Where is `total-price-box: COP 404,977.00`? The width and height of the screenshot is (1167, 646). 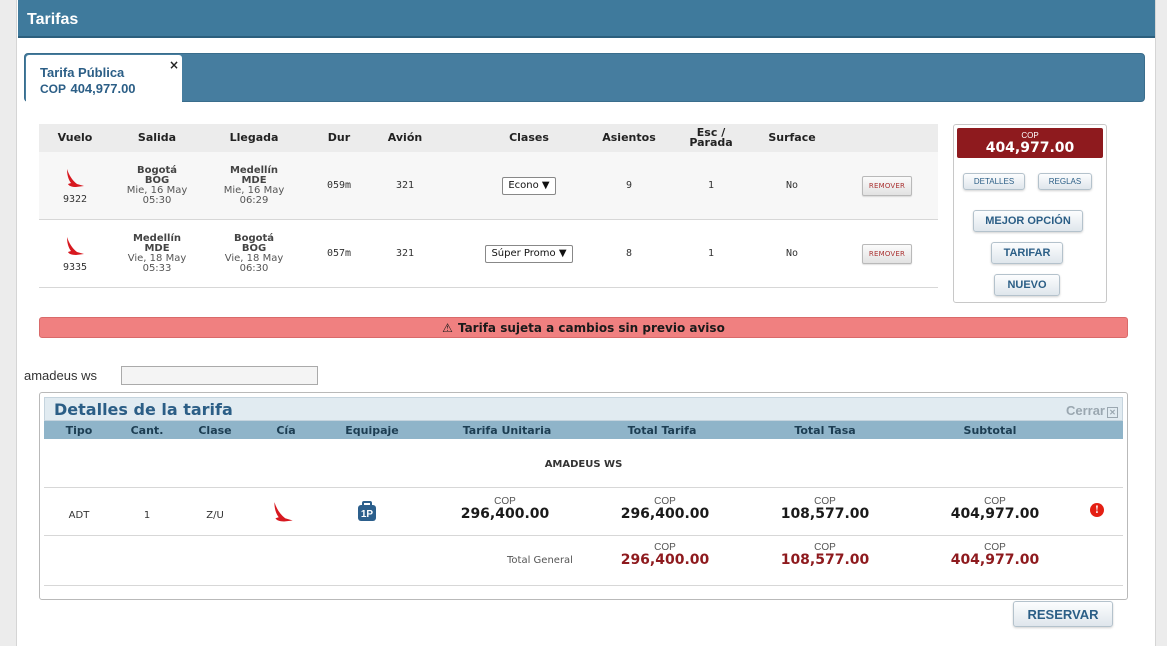 total-price-box: COP 404,977.00 is located at coordinates (1030, 143).